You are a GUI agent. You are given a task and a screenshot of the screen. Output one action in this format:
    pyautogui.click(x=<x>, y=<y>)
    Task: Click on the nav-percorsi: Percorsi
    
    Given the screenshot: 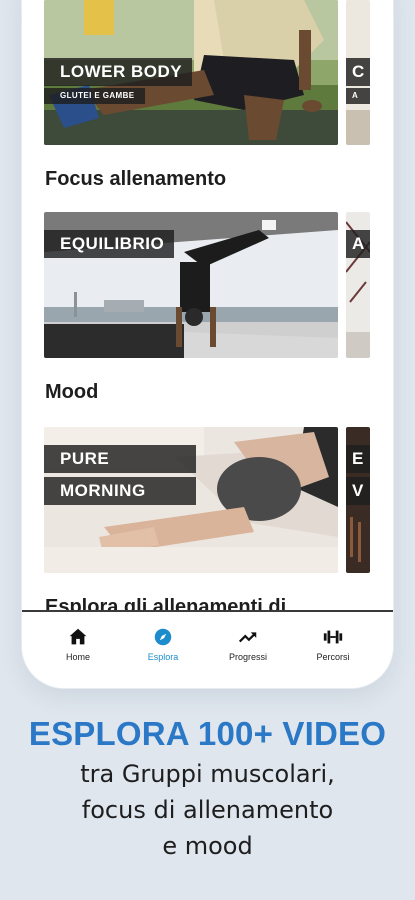 What is the action you would take?
    pyautogui.click(x=333, y=644)
    